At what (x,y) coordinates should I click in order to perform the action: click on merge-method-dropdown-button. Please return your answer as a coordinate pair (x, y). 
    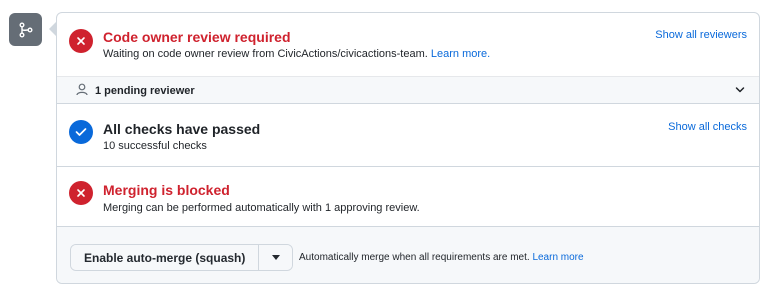
    Looking at the image, I should click on (276, 257).